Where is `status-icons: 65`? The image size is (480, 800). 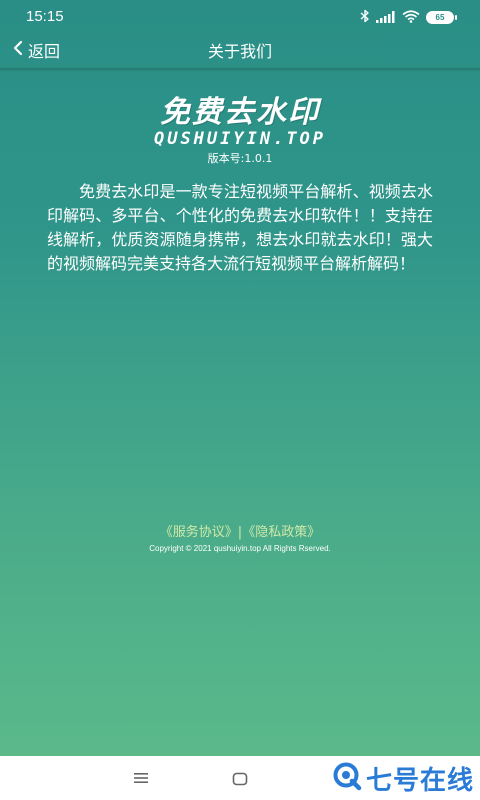 status-icons: 65 is located at coordinates (408, 17).